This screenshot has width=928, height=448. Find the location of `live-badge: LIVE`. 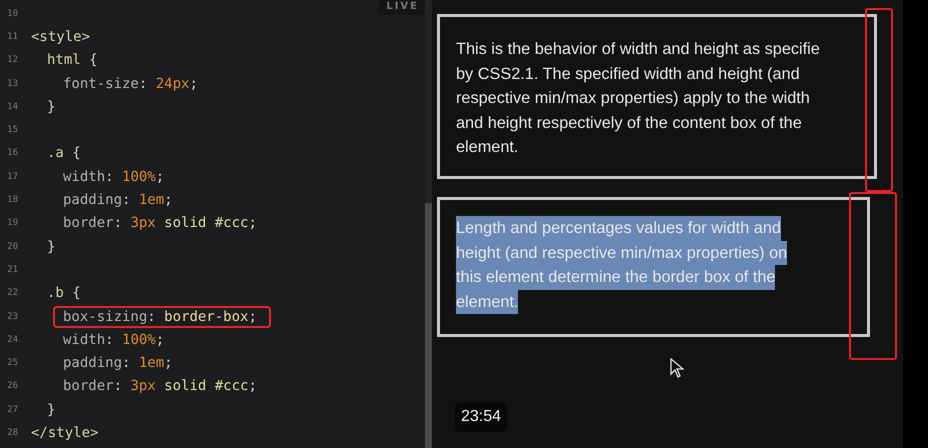

live-badge: LIVE is located at coordinates (401, 7).